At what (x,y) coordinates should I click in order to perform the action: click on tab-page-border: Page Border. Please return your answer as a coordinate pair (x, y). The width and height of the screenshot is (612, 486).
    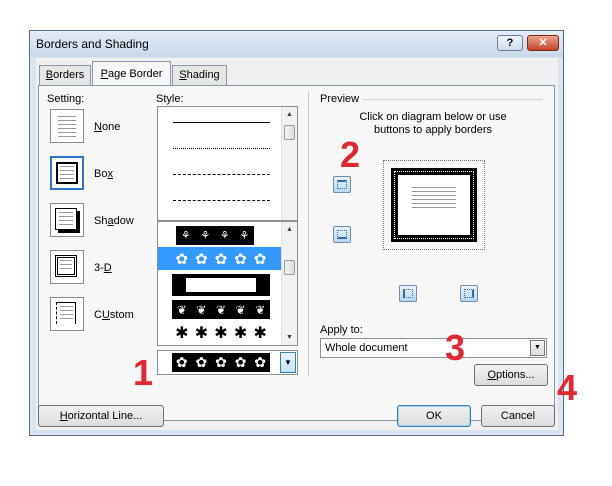
    Looking at the image, I should click on (131, 73).